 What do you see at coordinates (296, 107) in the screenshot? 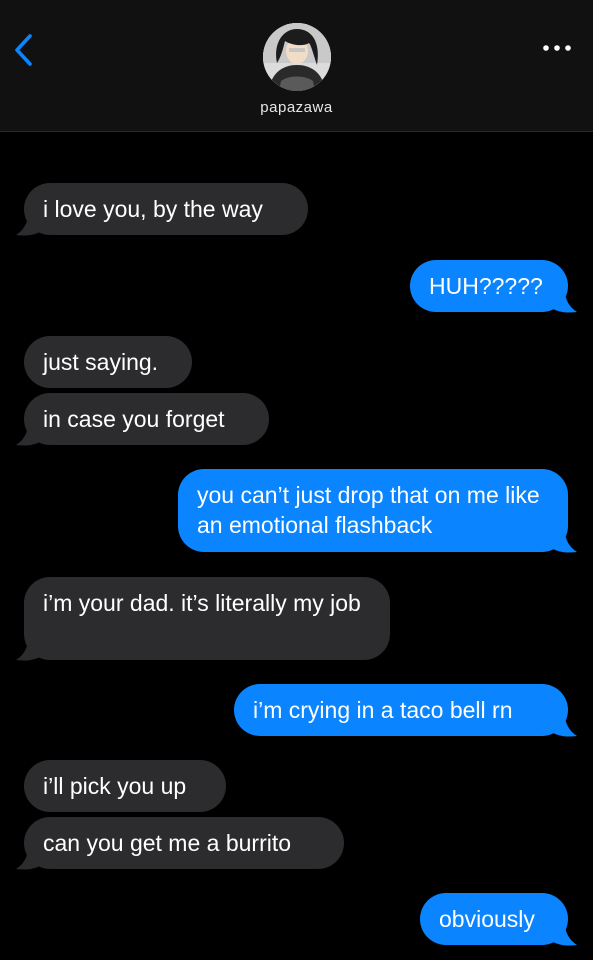
I see `contact-name: papazawa` at bounding box center [296, 107].